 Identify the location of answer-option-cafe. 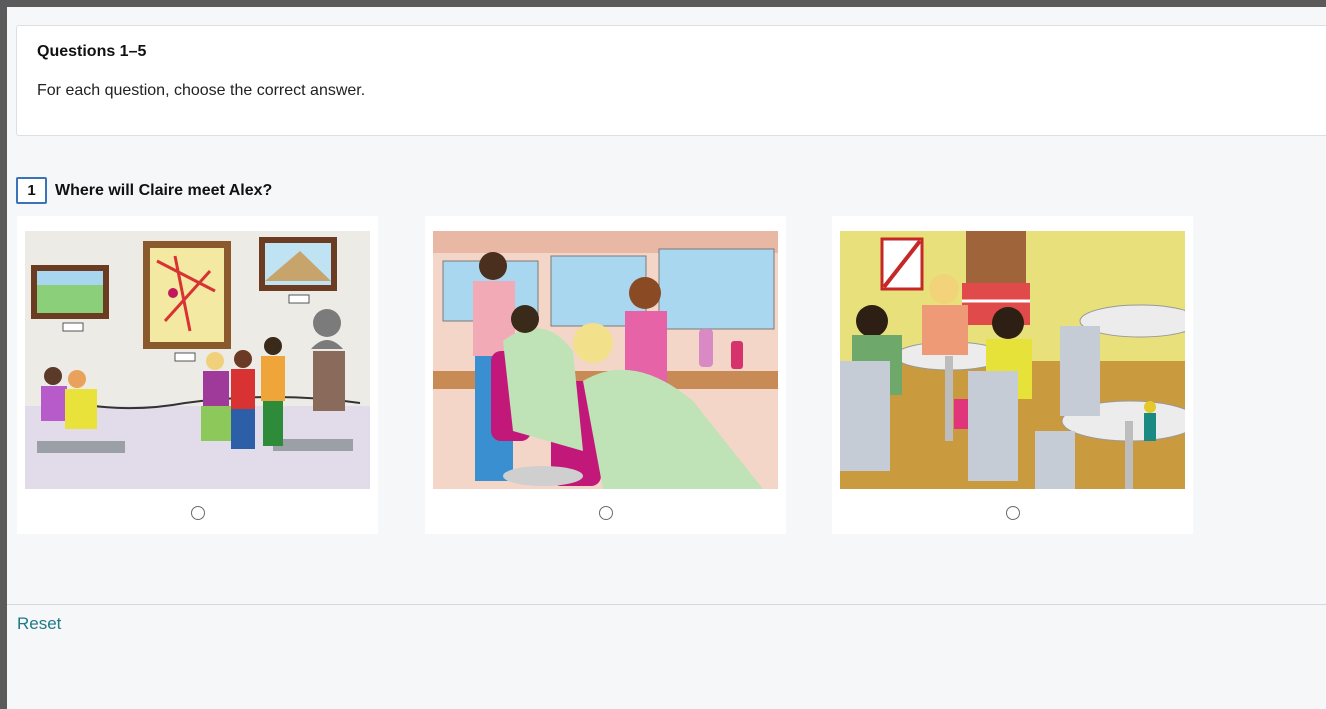
(1012, 375).